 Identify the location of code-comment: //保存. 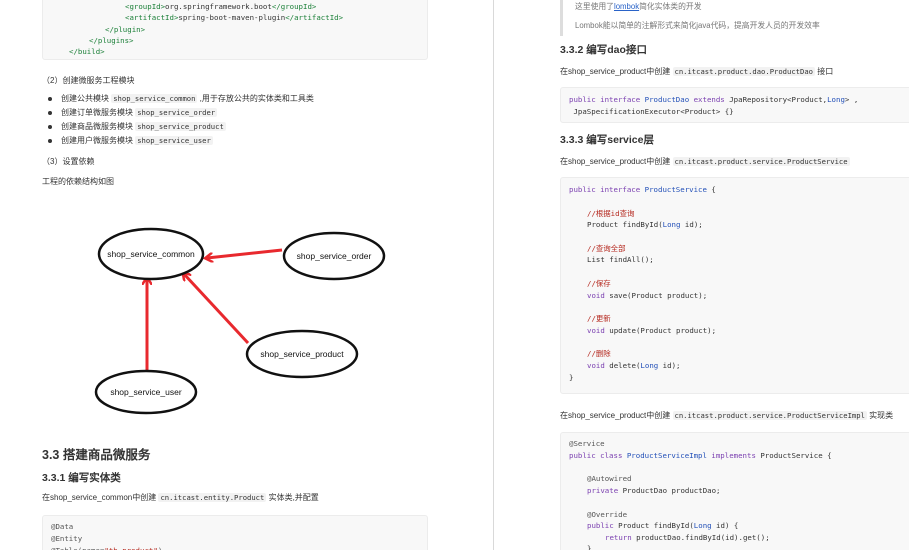
(599, 283).